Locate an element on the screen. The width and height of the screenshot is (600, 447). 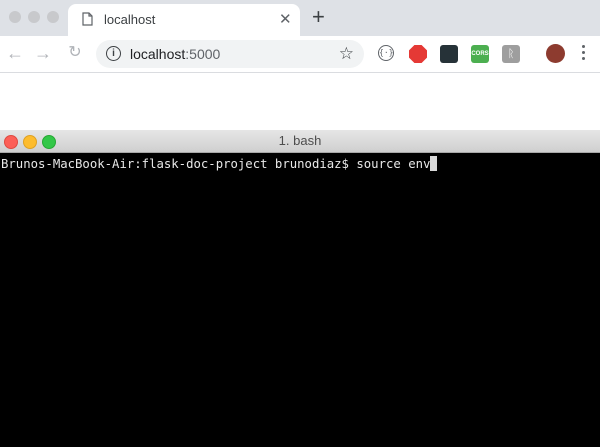
address-bar: i localhost:5000 ☆ is located at coordinates (230, 54).